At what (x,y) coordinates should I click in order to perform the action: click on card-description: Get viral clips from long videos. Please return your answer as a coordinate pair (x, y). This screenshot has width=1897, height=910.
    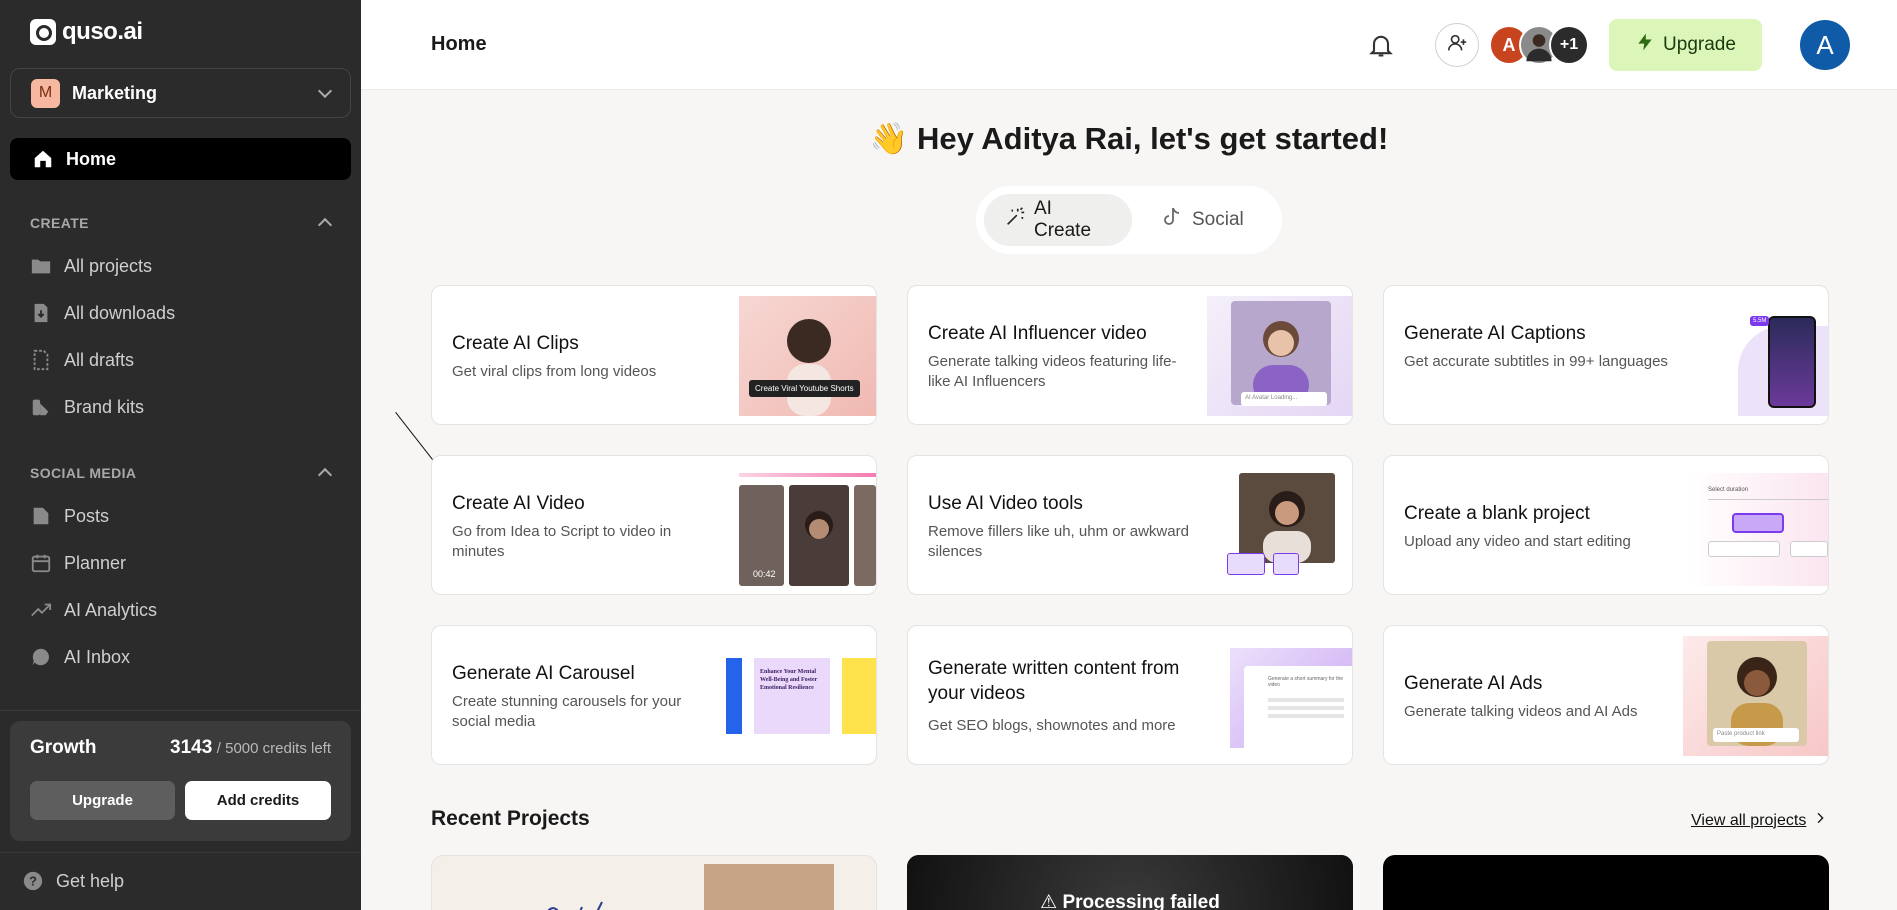
    Looking at the image, I should click on (554, 371).